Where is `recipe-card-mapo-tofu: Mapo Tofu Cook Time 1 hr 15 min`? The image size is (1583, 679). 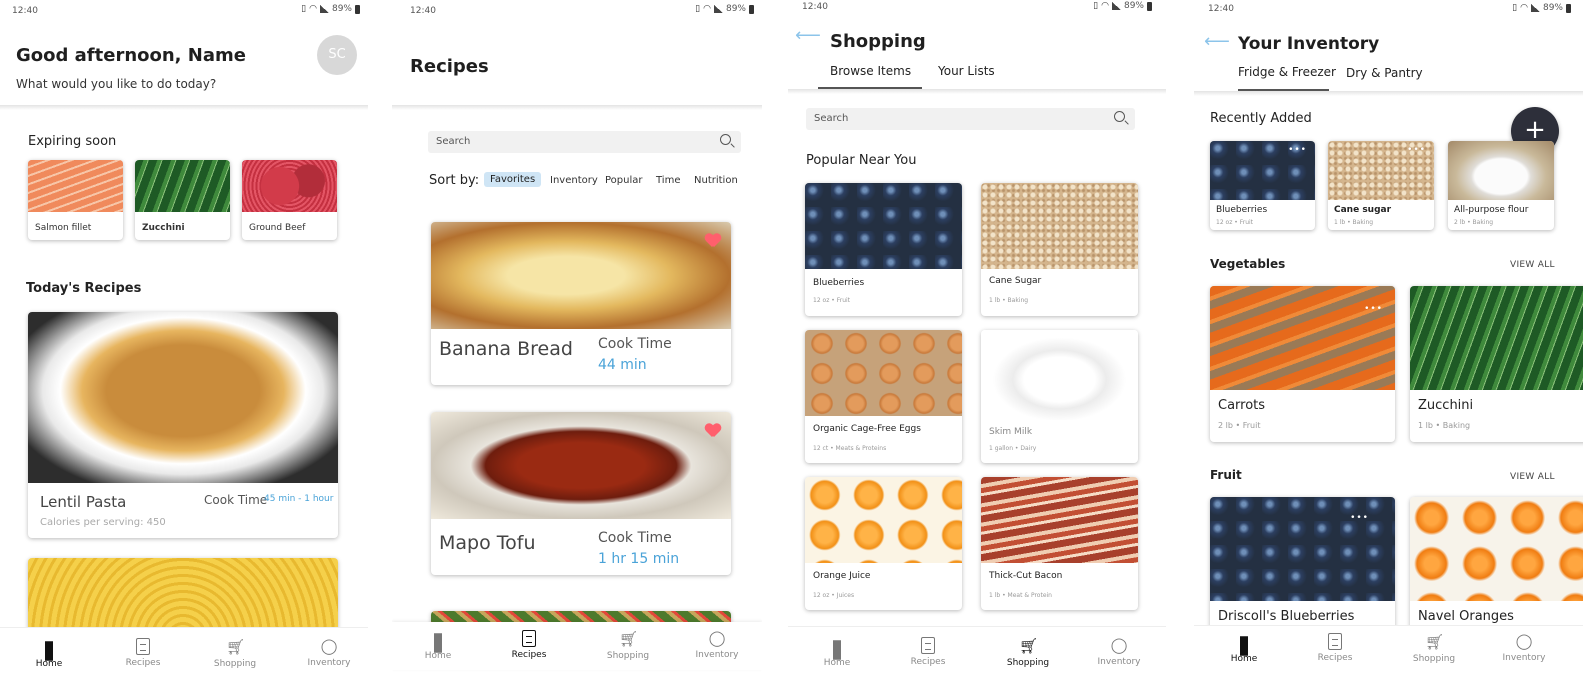 recipe-card-mapo-tofu: Mapo Tofu Cook Time 1 hr 15 min is located at coordinates (581, 493).